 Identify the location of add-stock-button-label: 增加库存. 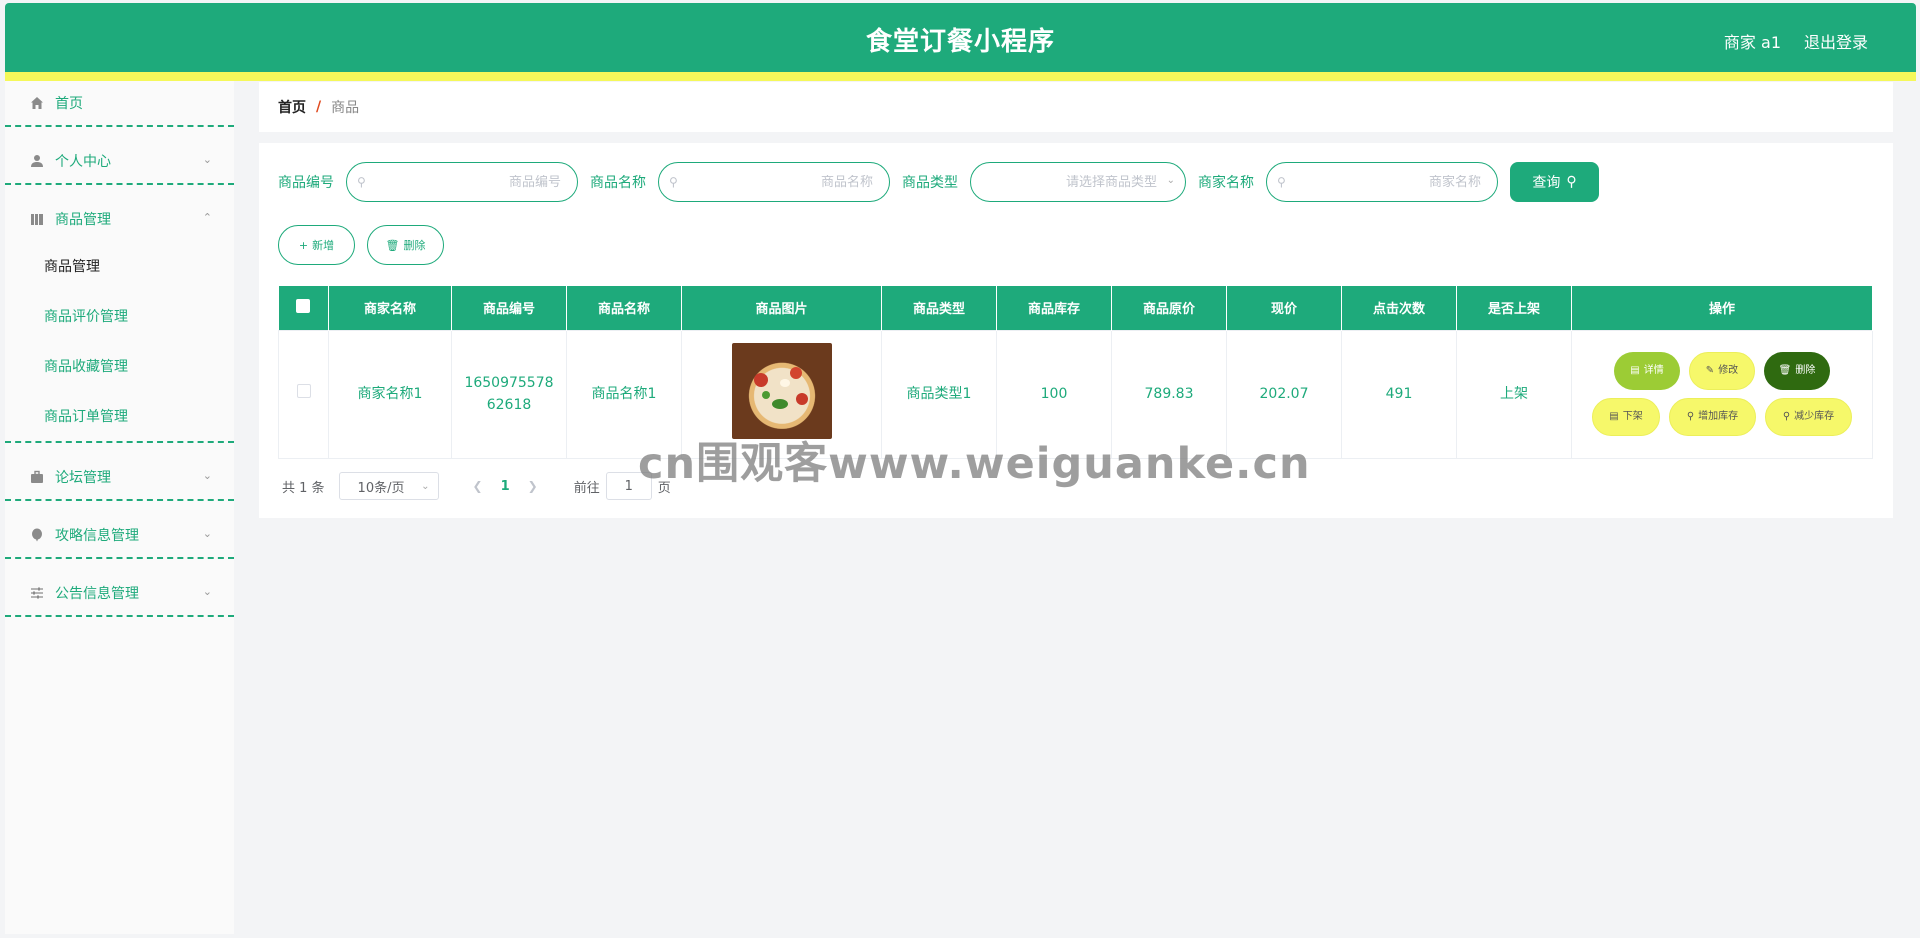
(1718, 416).